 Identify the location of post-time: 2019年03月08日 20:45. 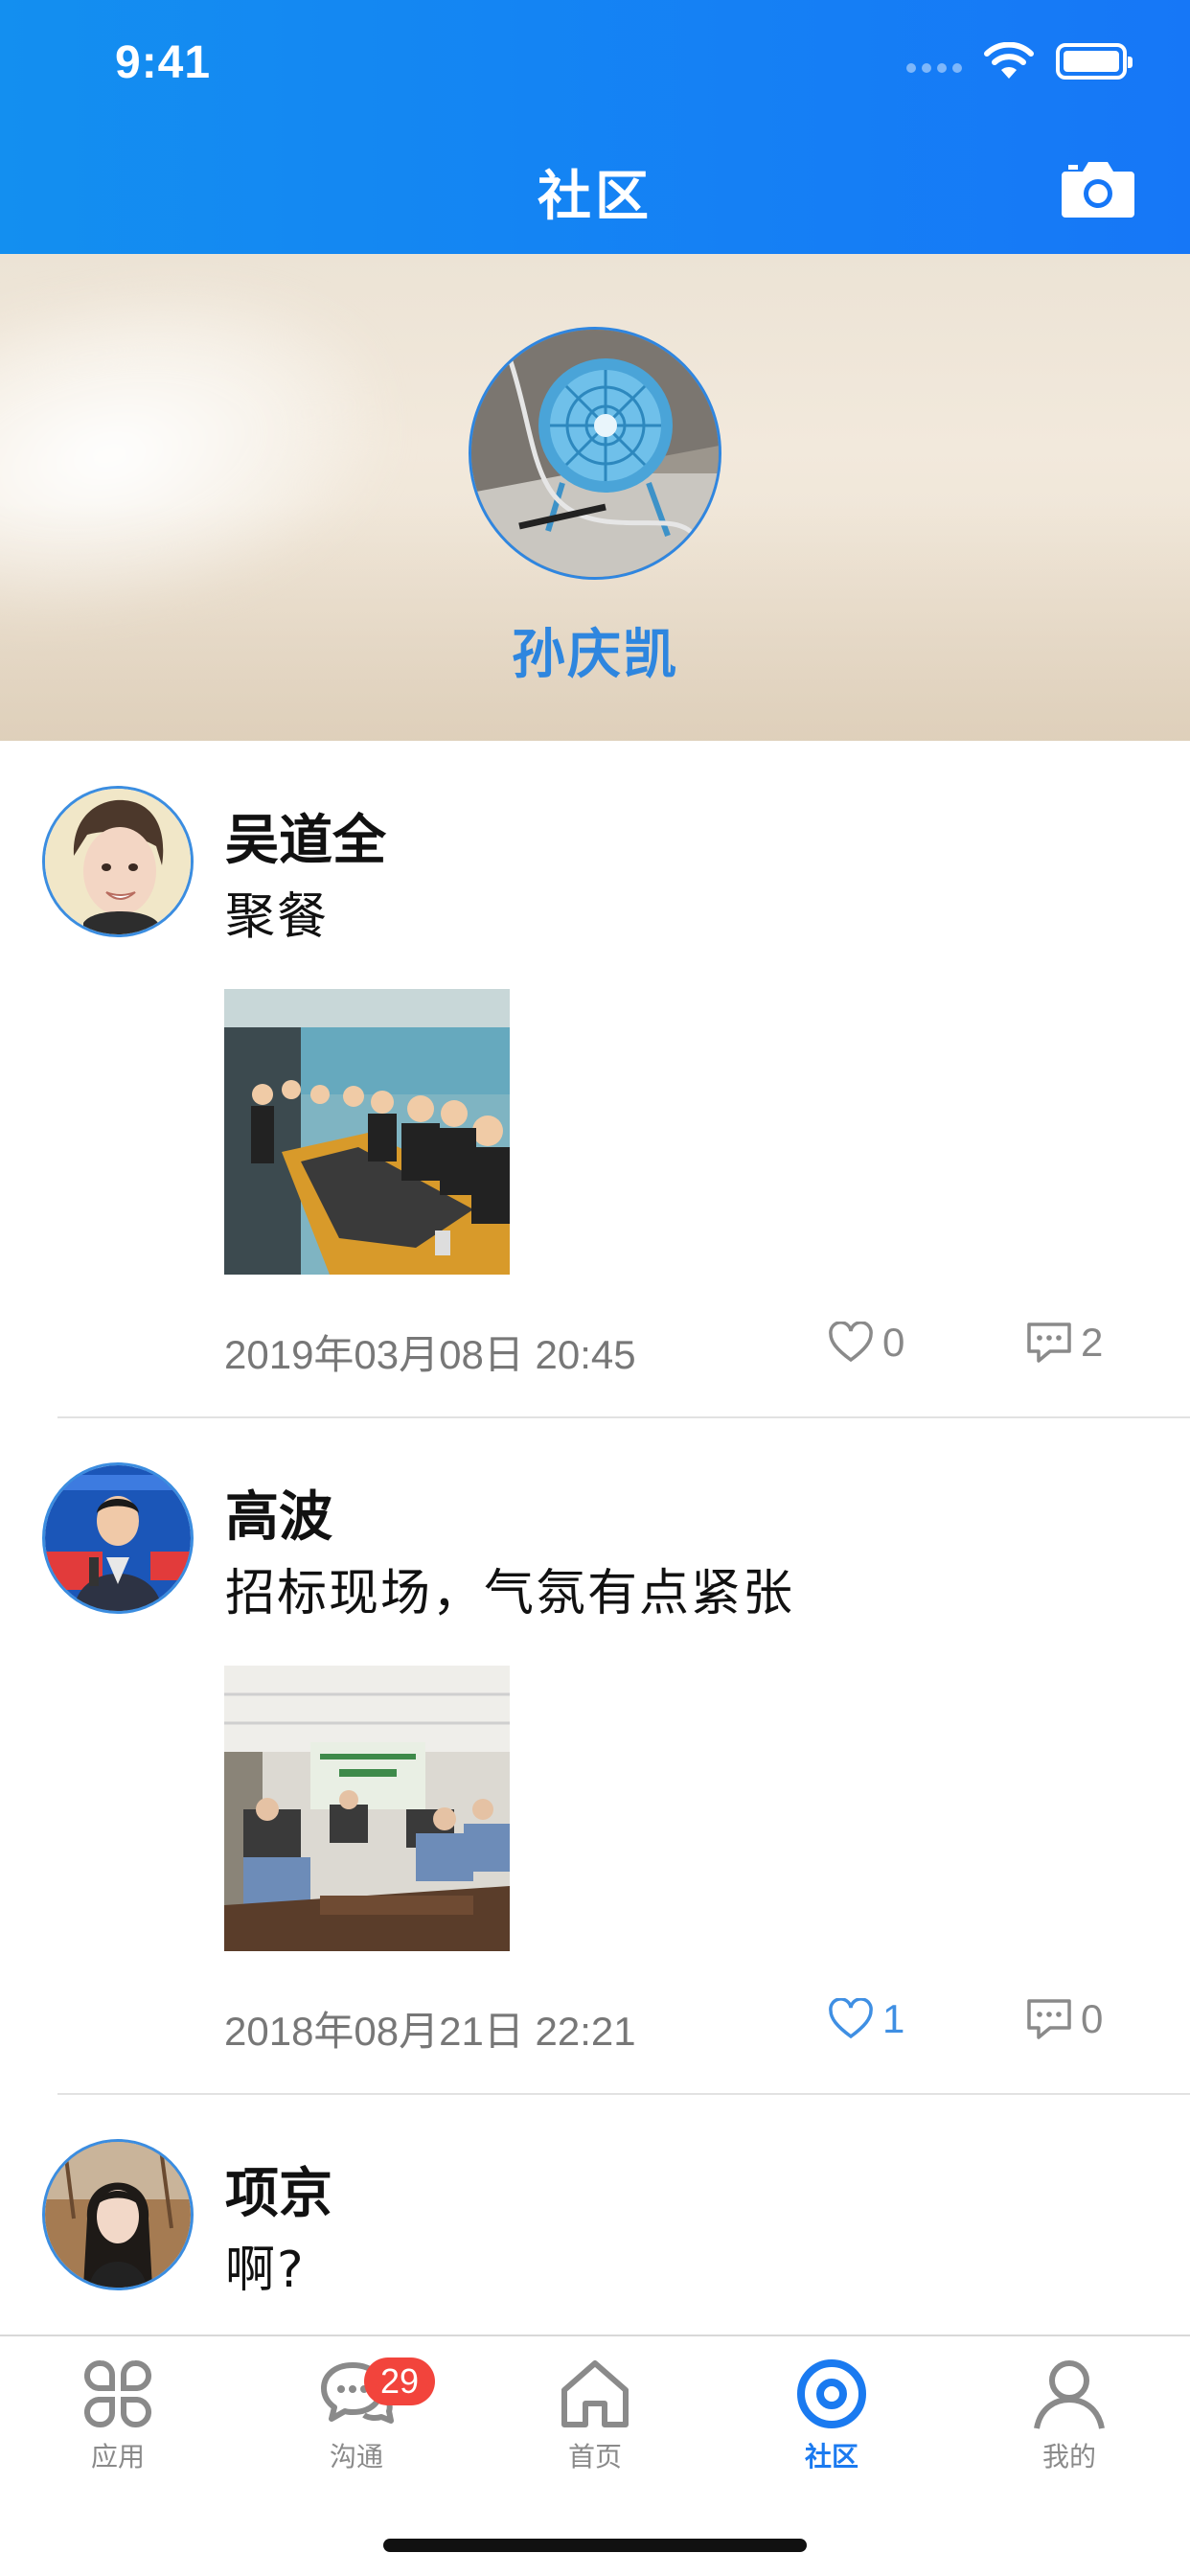
(430, 1354).